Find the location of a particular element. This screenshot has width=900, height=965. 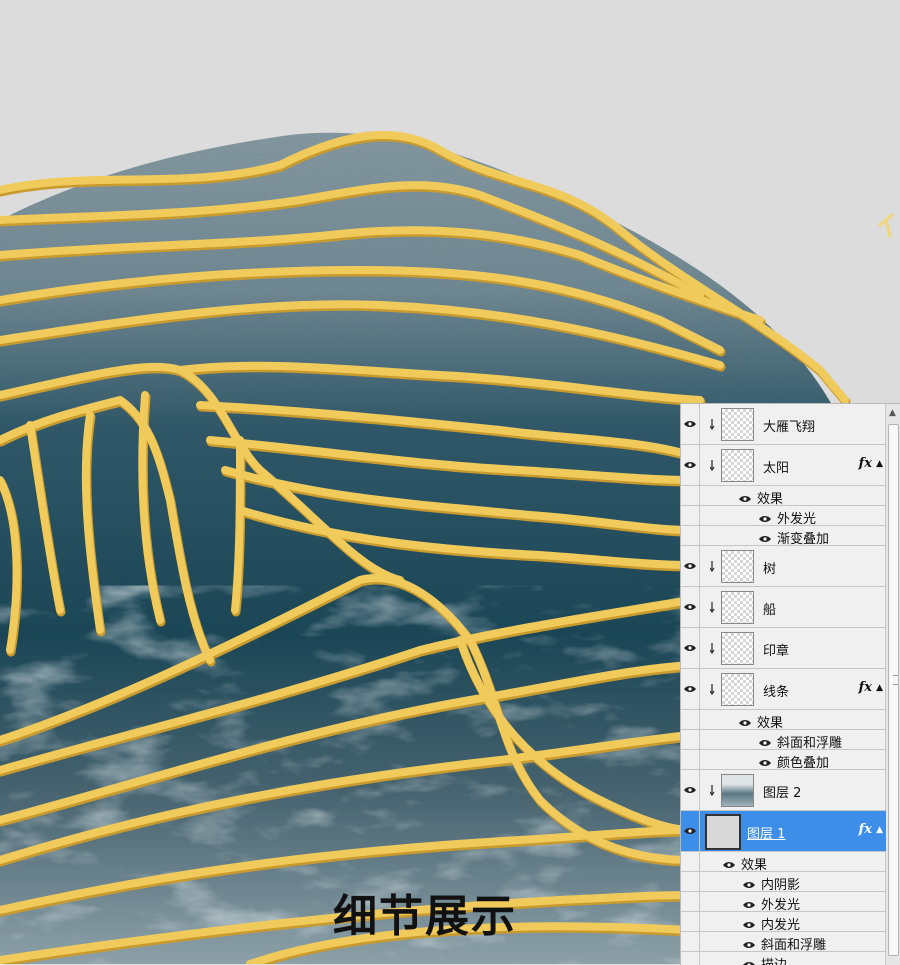

layer-row: 树 is located at coordinates (783, 566).